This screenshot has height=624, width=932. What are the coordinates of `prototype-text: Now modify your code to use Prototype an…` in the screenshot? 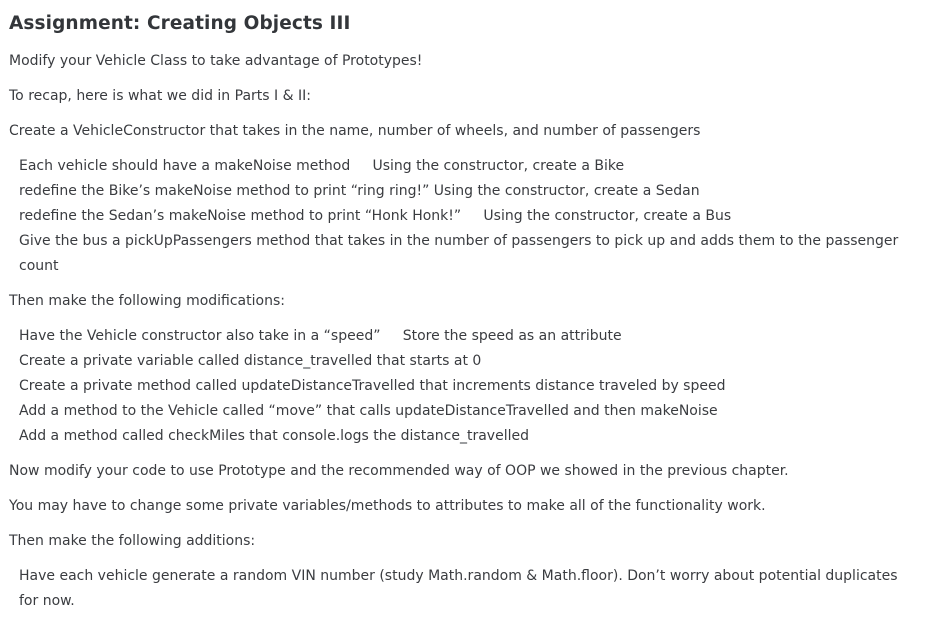 It's located at (399, 471).